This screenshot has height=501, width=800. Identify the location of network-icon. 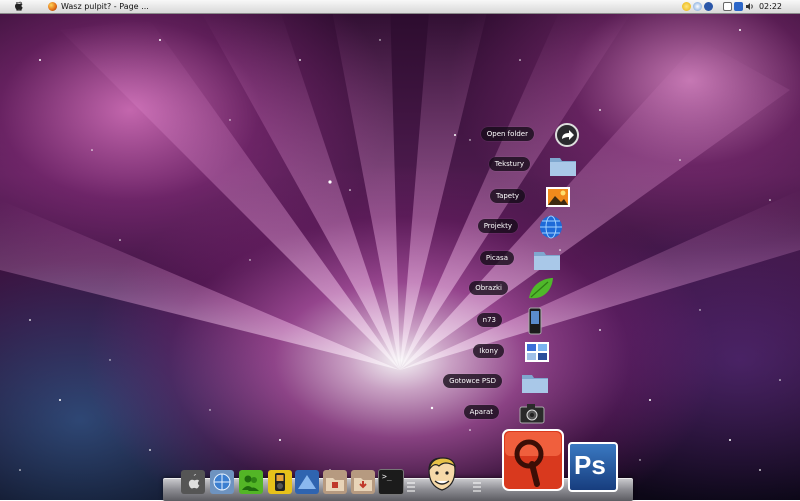
(708, 6).